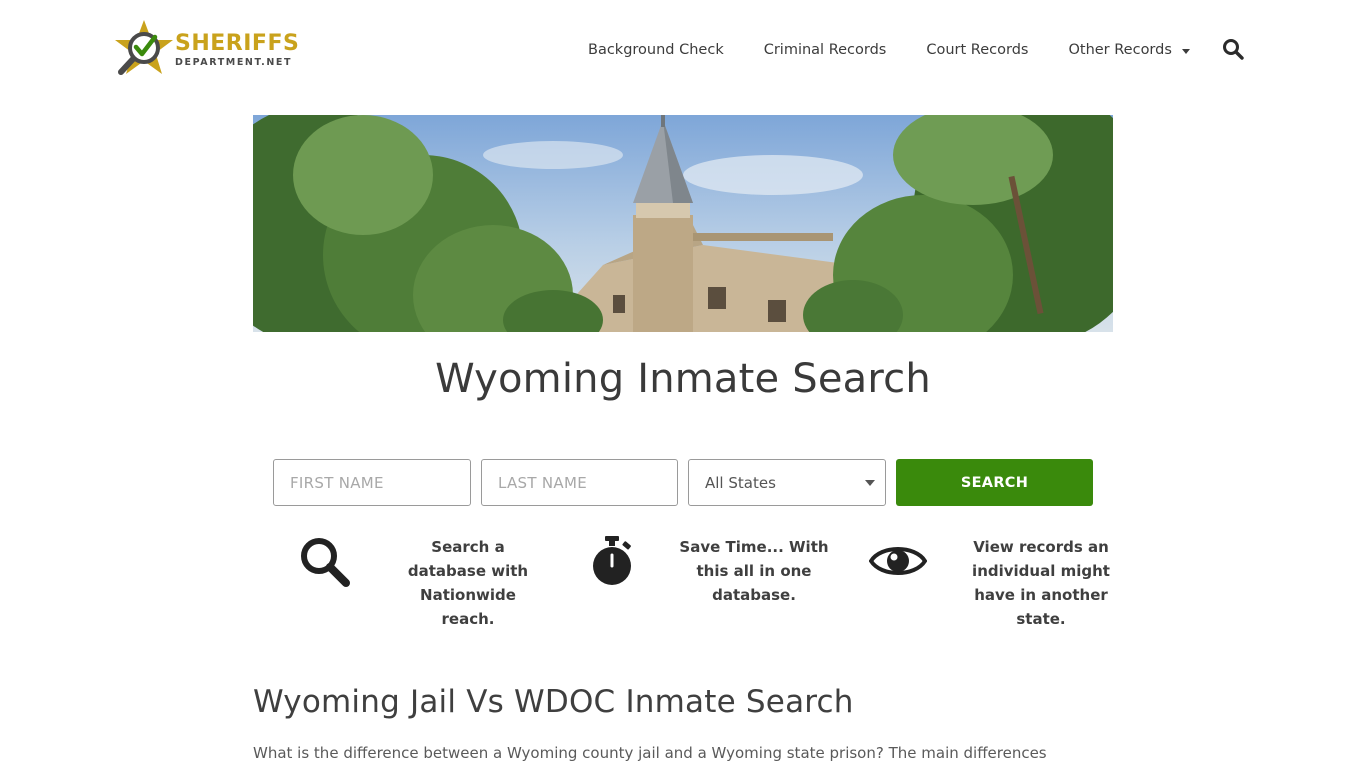  What do you see at coordinates (1120, 50) in the screenshot?
I see `nav-other-records-label: Other Records` at bounding box center [1120, 50].